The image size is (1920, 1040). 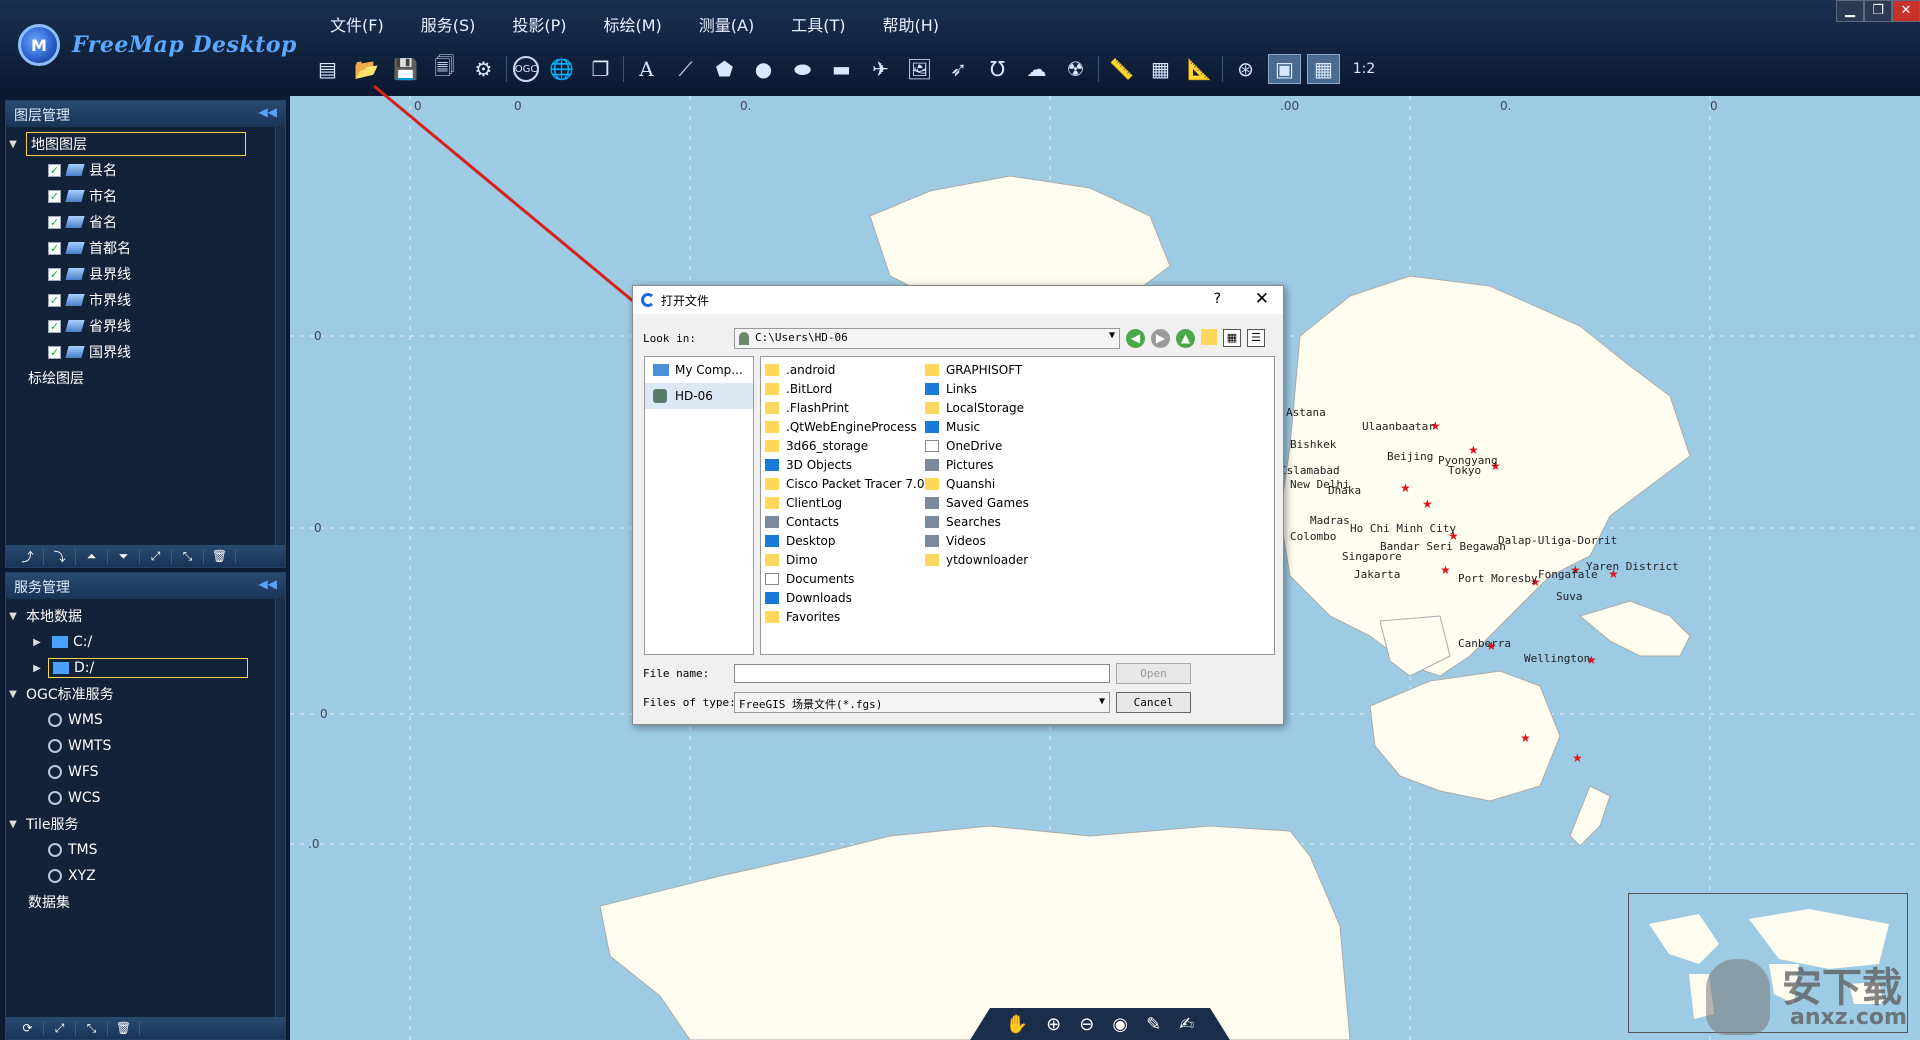 I want to click on tree-node-map-layers: ▼ 地图图层, so click(x=145, y=144).